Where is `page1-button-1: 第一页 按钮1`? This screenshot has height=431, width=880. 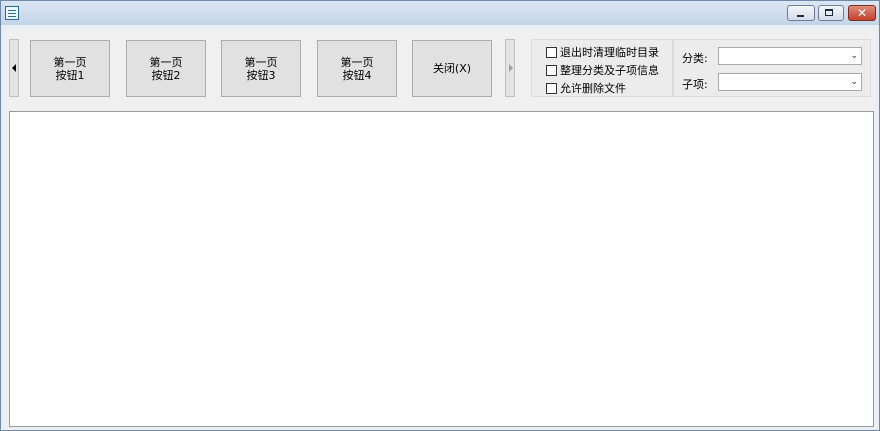
page1-button-1: 第一页 按钮1 is located at coordinates (70, 68).